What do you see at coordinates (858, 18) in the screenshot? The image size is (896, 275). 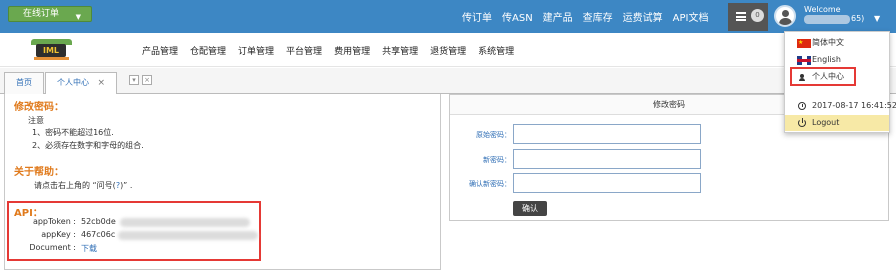 I see `user-id-text: 65)` at bounding box center [858, 18].